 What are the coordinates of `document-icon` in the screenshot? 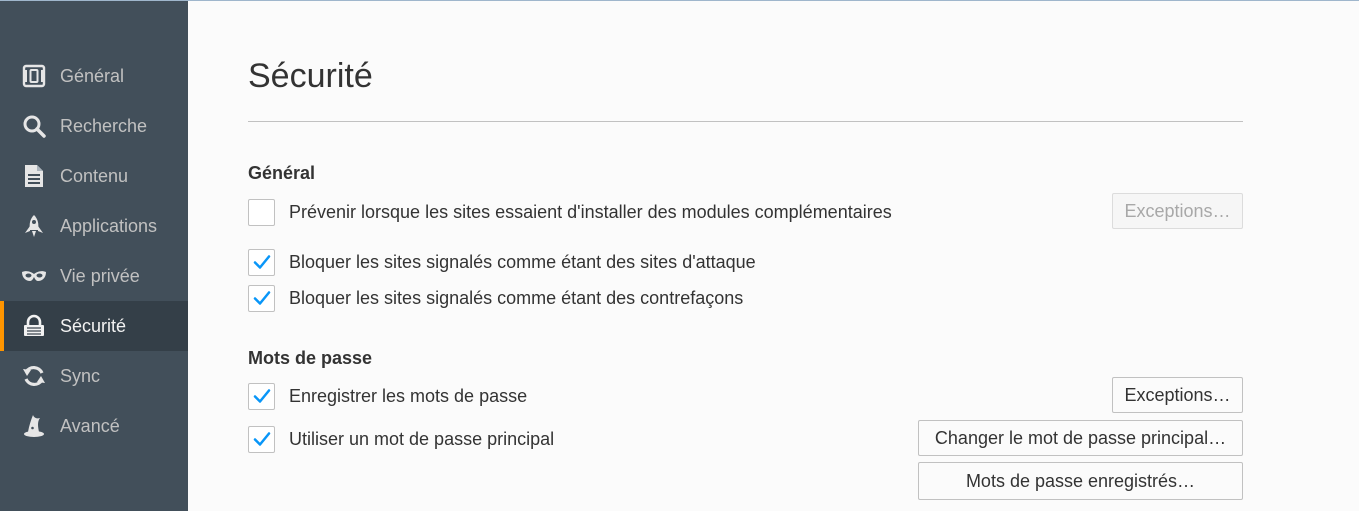 It's located at (34, 176).